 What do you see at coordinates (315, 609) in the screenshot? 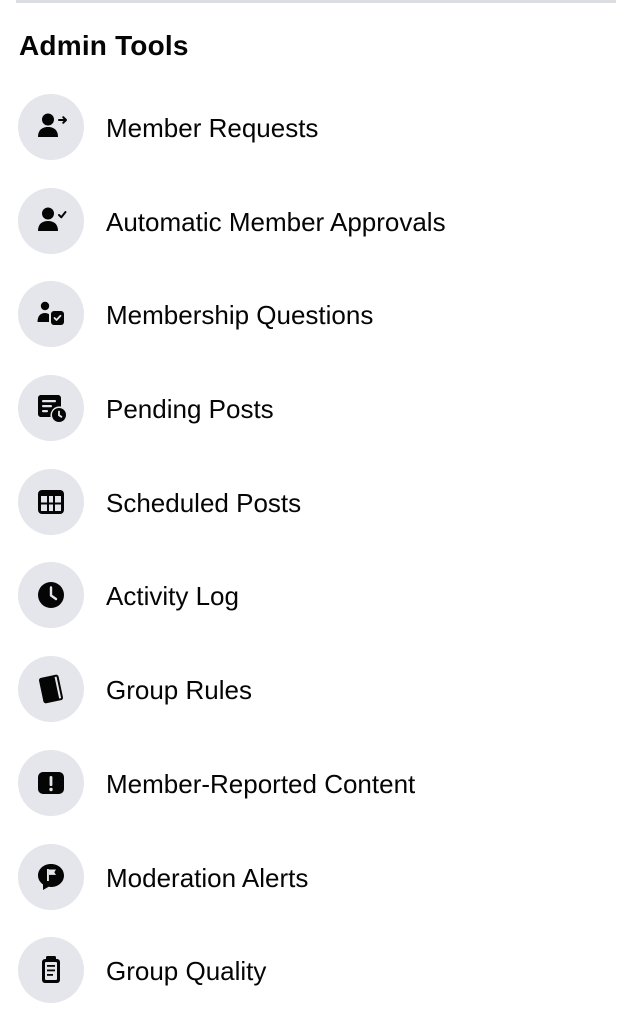
I see `menu-item-activity-log: Activity Log` at bounding box center [315, 609].